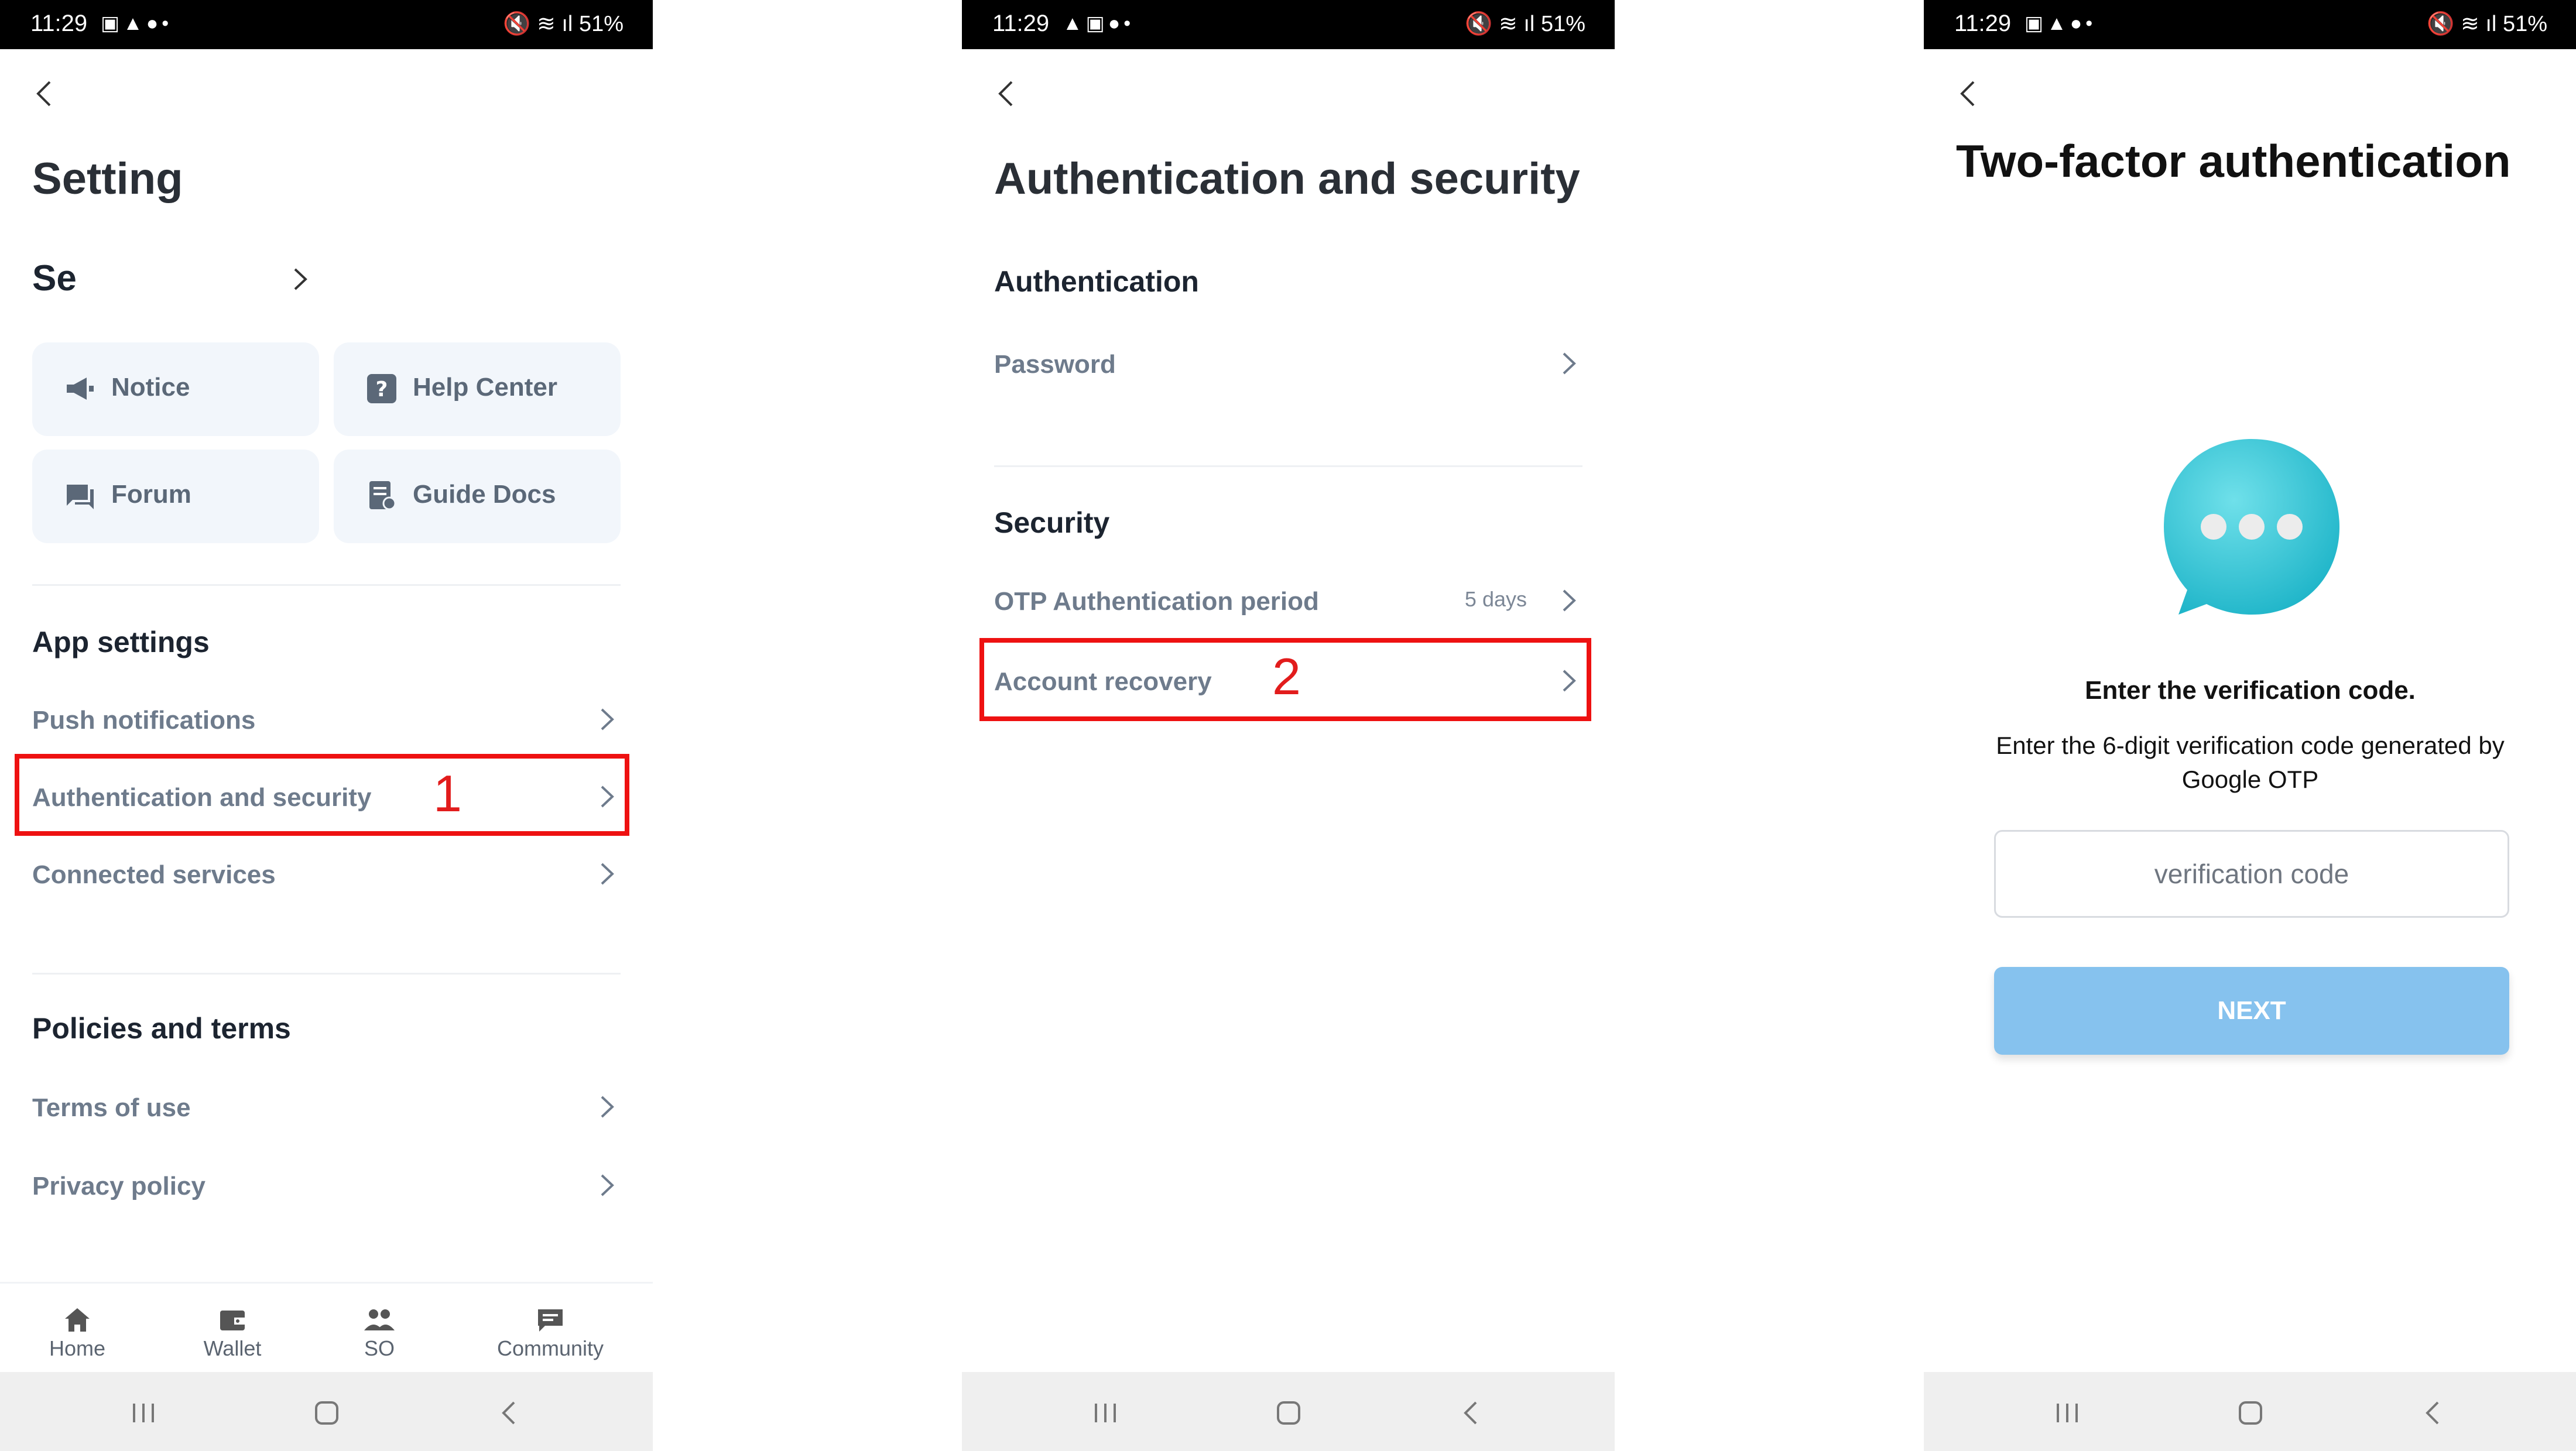 This screenshot has width=2576, height=1451. I want to click on settings-item-password: Password, so click(1288, 362).